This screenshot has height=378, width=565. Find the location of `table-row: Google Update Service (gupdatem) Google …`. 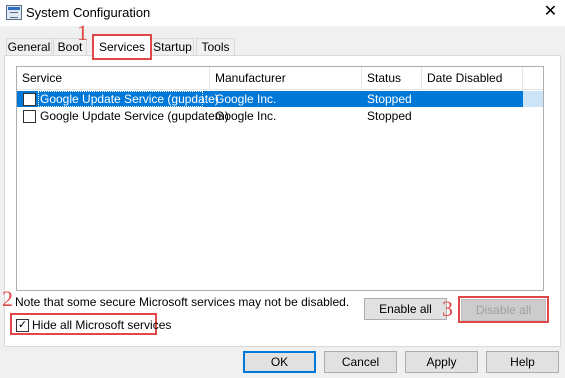

table-row: Google Update Service (gupdatem) Google … is located at coordinates (280, 116).